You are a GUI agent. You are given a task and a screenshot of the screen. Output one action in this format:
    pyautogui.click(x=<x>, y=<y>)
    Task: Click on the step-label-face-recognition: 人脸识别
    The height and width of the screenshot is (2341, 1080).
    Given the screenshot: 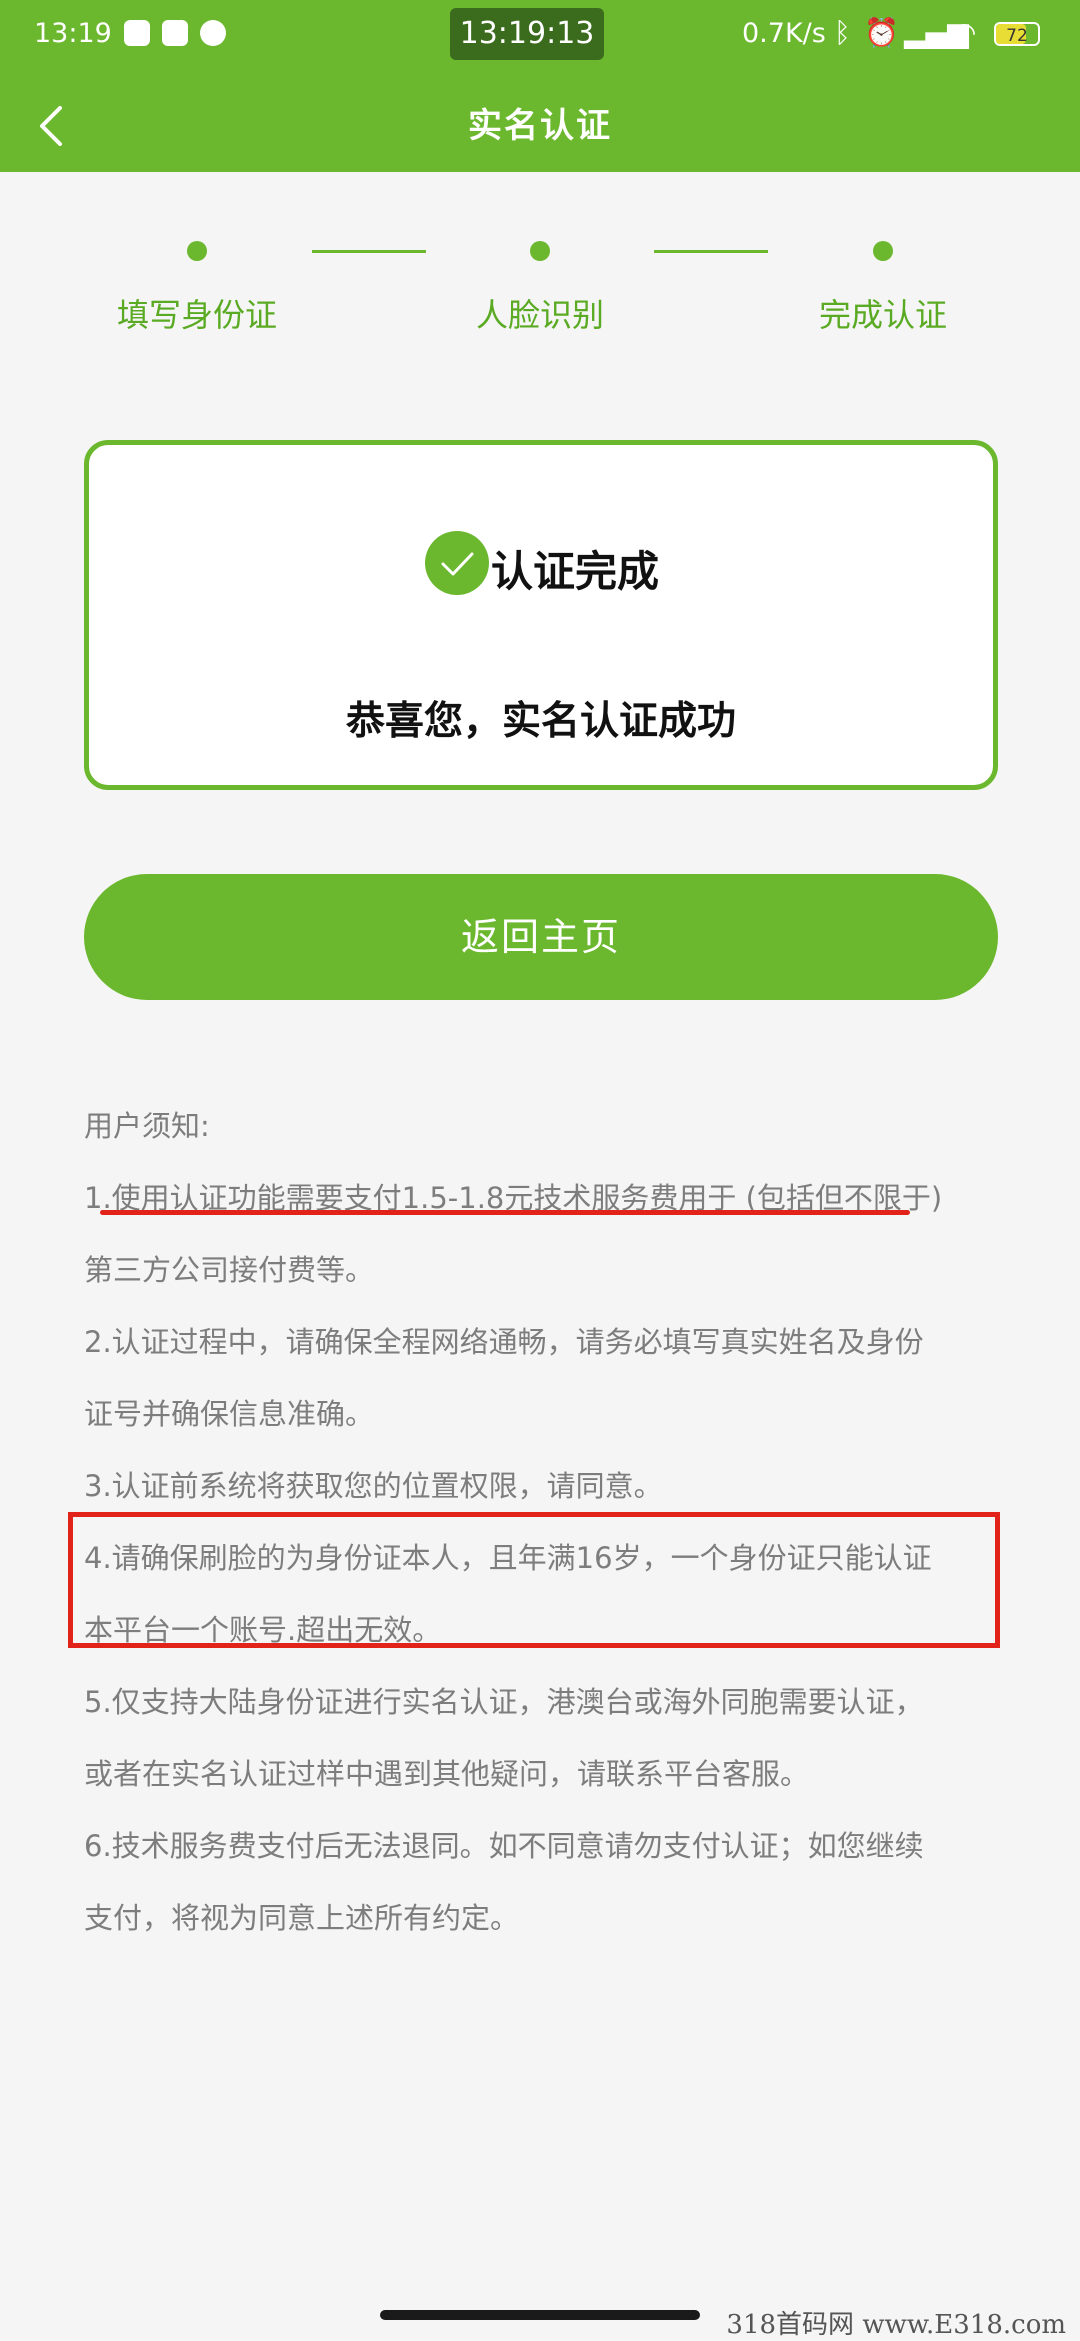 What is the action you would take?
    pyautogui.click(x=540, y=315)
    